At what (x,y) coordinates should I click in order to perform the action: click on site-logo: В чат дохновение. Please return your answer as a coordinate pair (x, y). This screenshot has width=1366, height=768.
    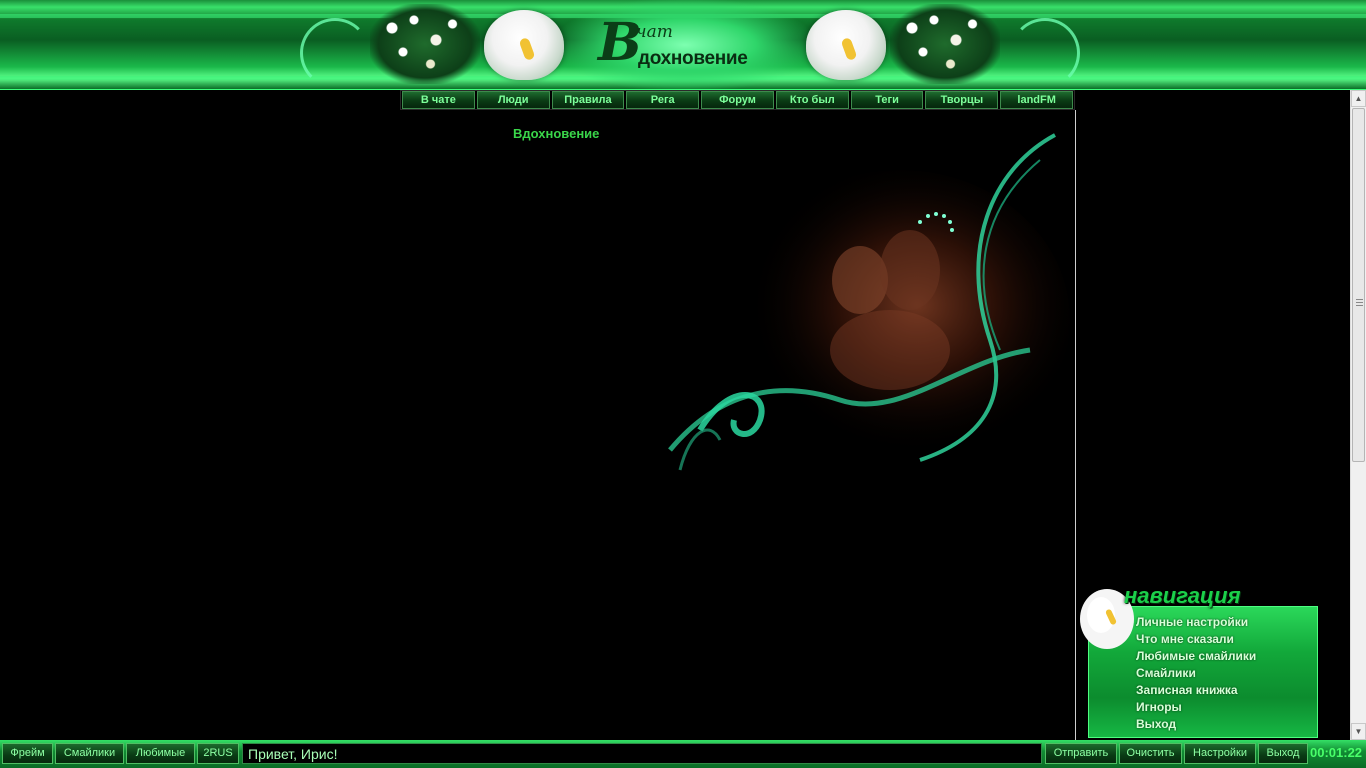
    Looking at the image, I should click on (683, 45).